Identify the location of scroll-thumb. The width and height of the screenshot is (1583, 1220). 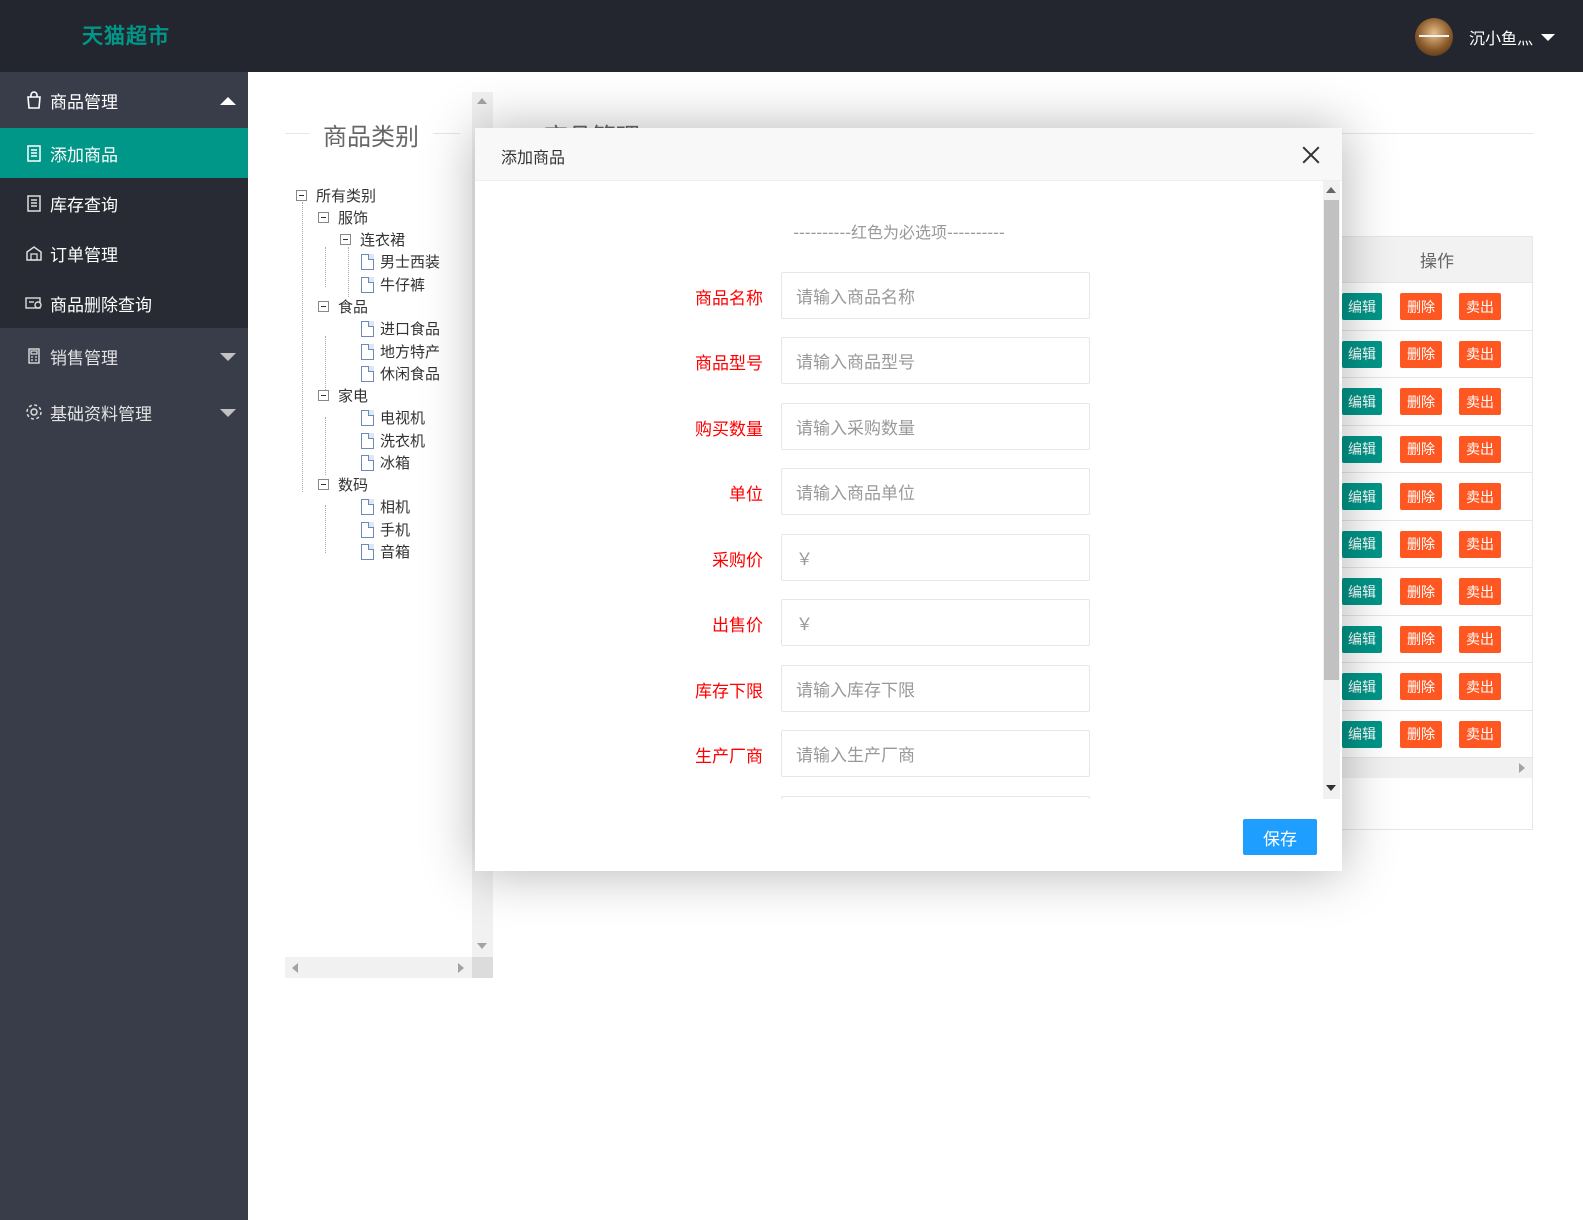
(1331, 440).